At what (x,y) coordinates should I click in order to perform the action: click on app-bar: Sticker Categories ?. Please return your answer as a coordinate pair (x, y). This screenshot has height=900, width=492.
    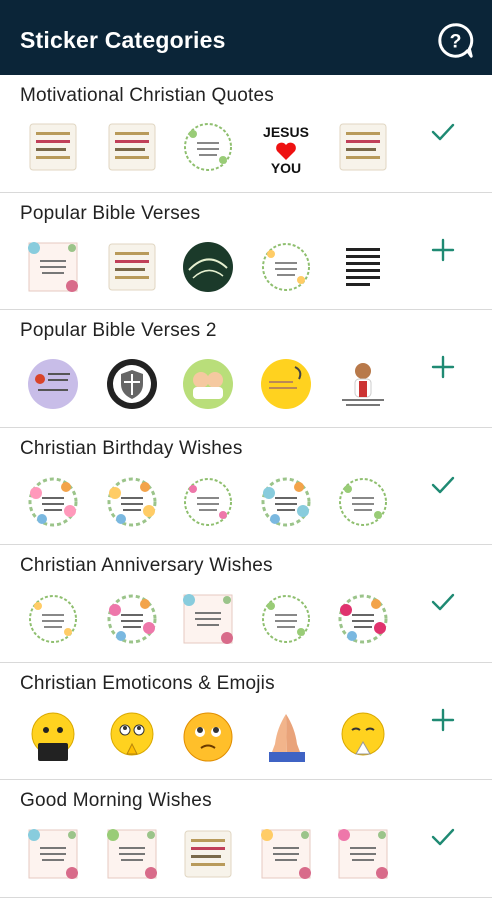
    Looking at the image, I should click on (246, 37).